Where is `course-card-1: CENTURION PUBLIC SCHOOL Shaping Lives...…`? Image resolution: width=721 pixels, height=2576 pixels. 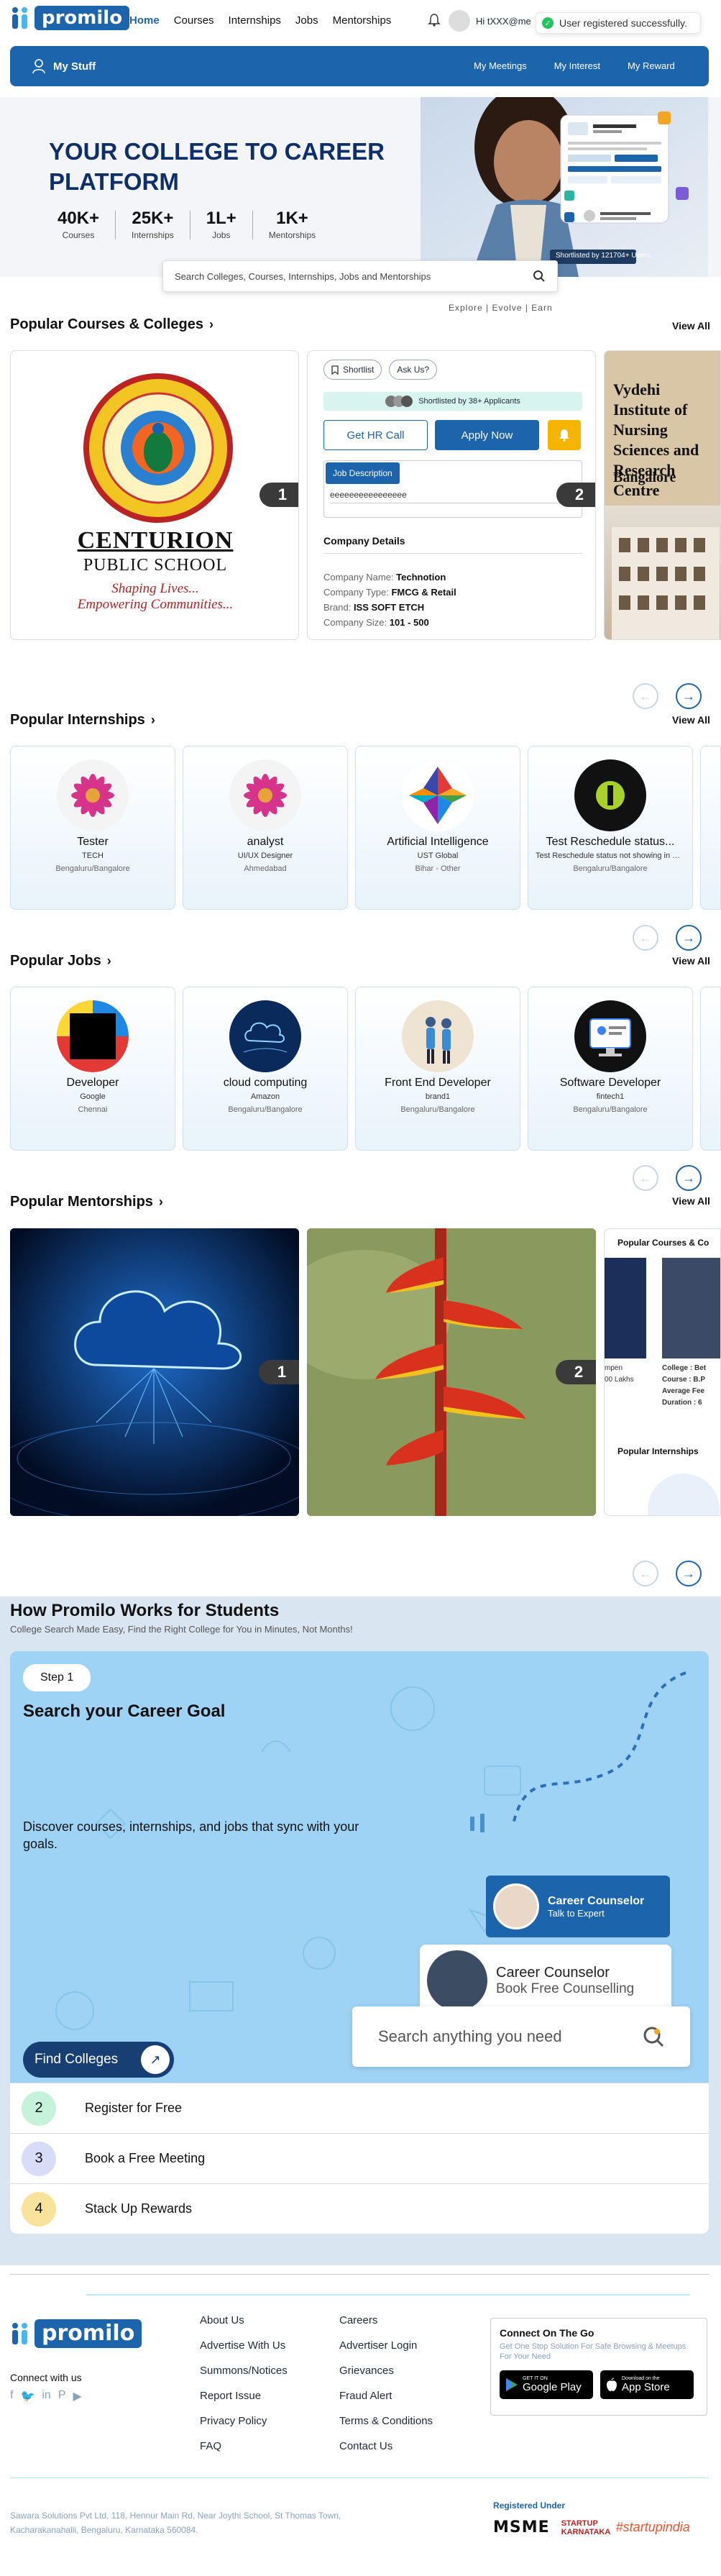
course-card-1: CENTURION PUBLIC SCHOOL Shaping Lives...… is located at coordinates (155, 495).